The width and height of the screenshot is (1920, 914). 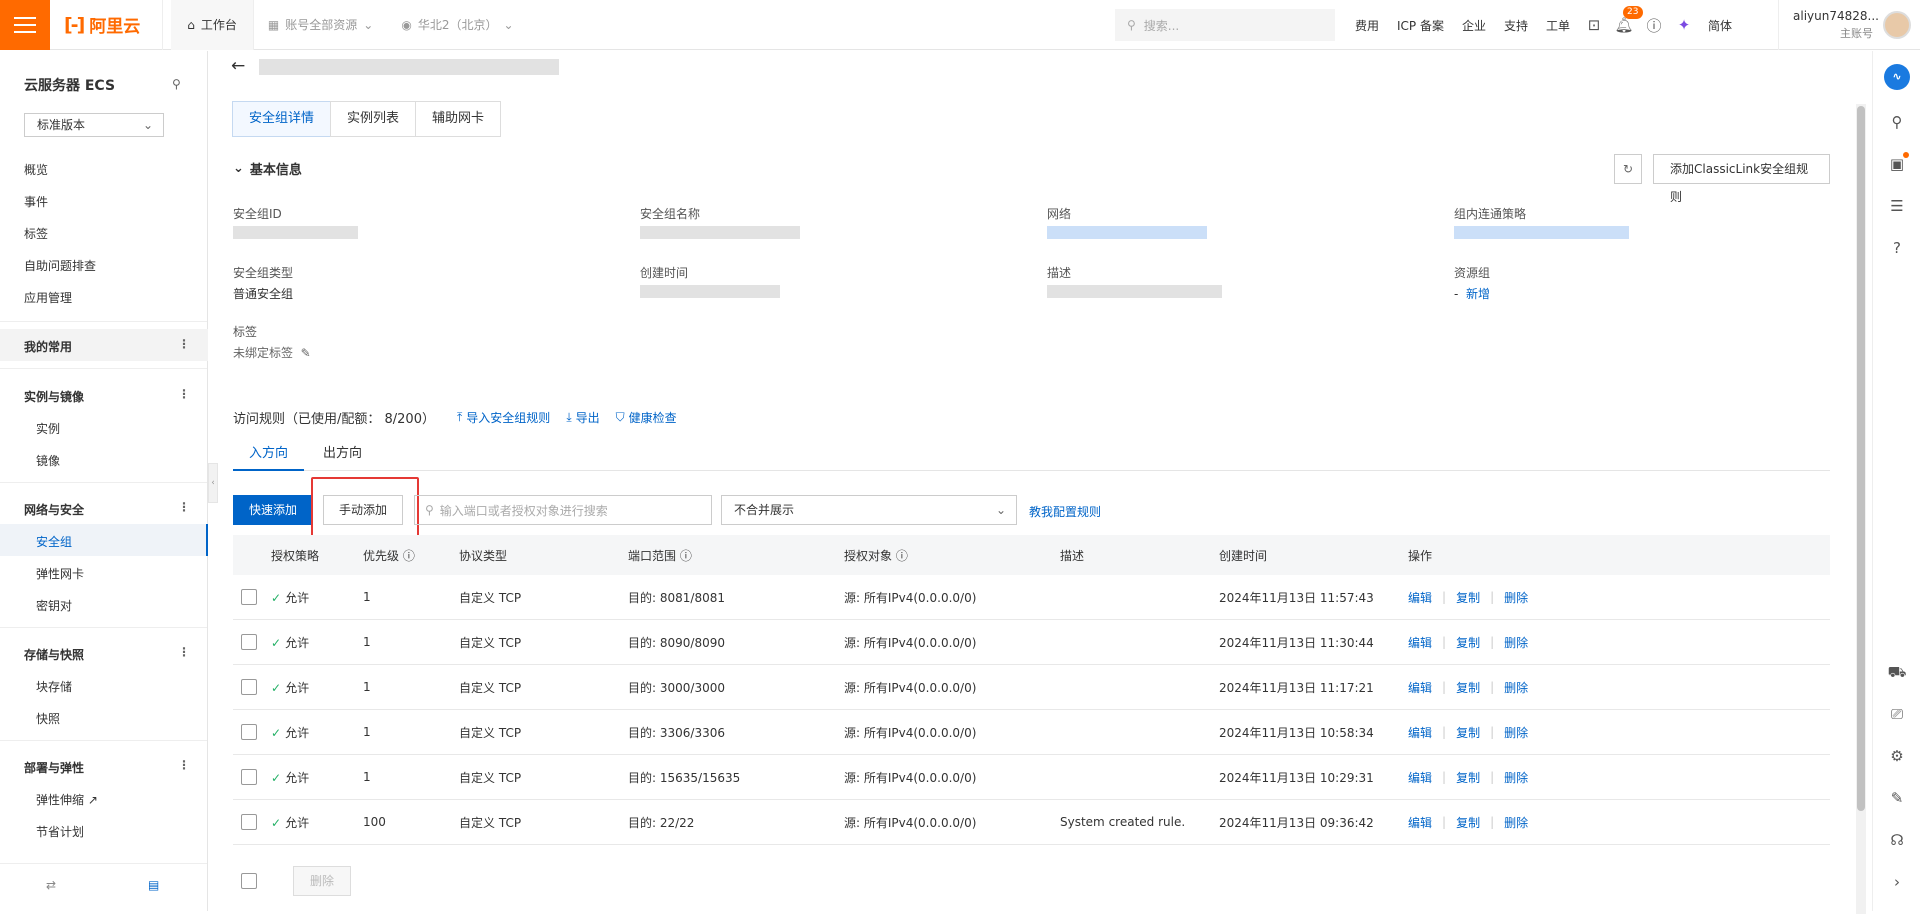 I want to click on sidebar-group-deploy: 部署与弹性, so click(x=54, y=767).